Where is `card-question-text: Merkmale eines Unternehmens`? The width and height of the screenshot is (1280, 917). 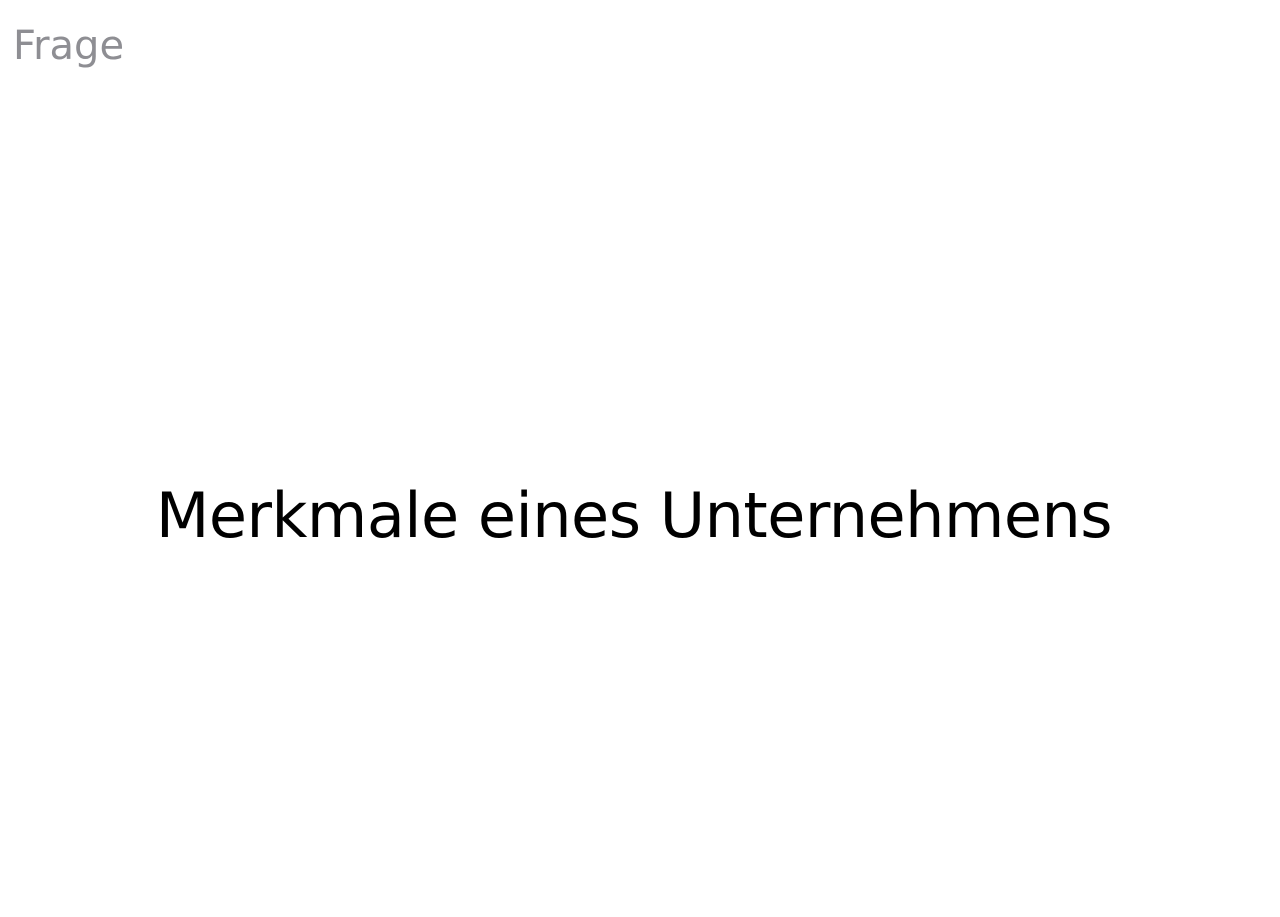
card-question-text: Merkmale eines Unternehmens is located at coordinates (634, 515).